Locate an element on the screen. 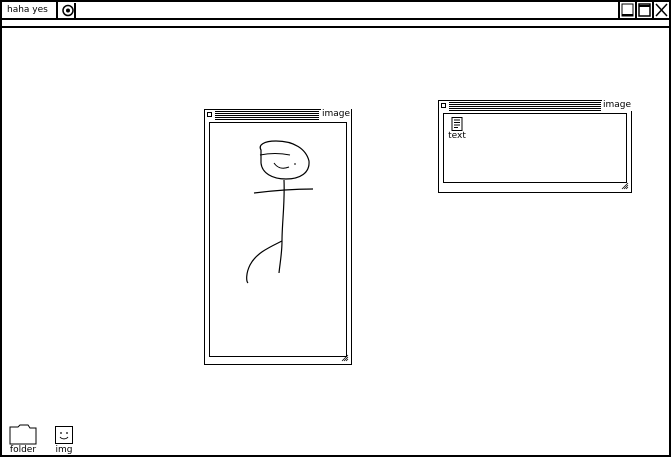 This screenshot has width=671, height=457. tab-label: haha yes is located at coordinates (27, 10).